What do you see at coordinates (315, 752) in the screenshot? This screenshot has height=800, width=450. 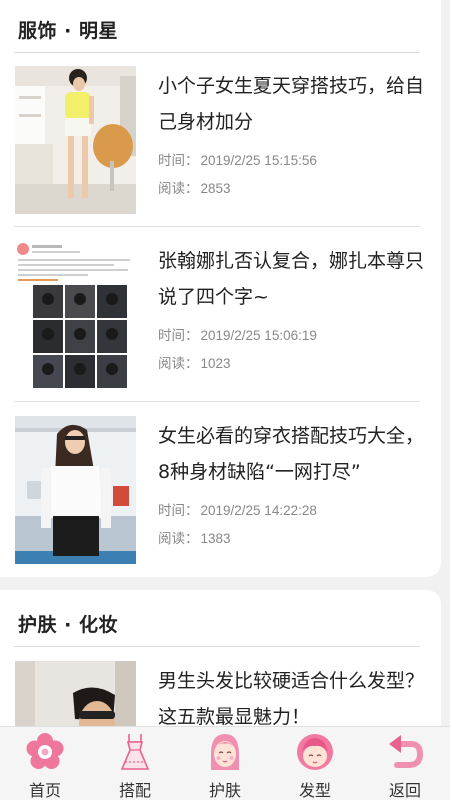 I see `hairstyle-icon` at bounding box center [315, 752].